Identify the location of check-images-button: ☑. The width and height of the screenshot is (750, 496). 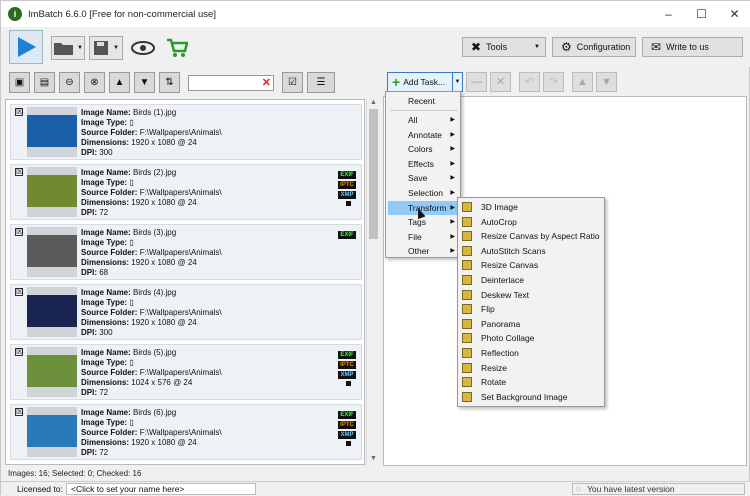
(292, 82).